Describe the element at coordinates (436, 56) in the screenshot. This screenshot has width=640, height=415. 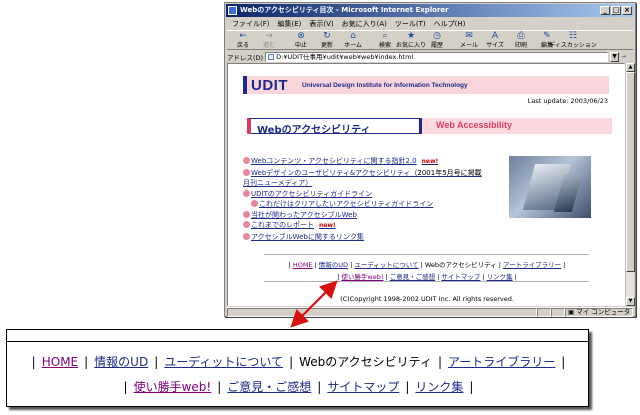
I see `address-input: D:¥UDIT仕事用¥udit¥web¥web¥index.html` at that location.